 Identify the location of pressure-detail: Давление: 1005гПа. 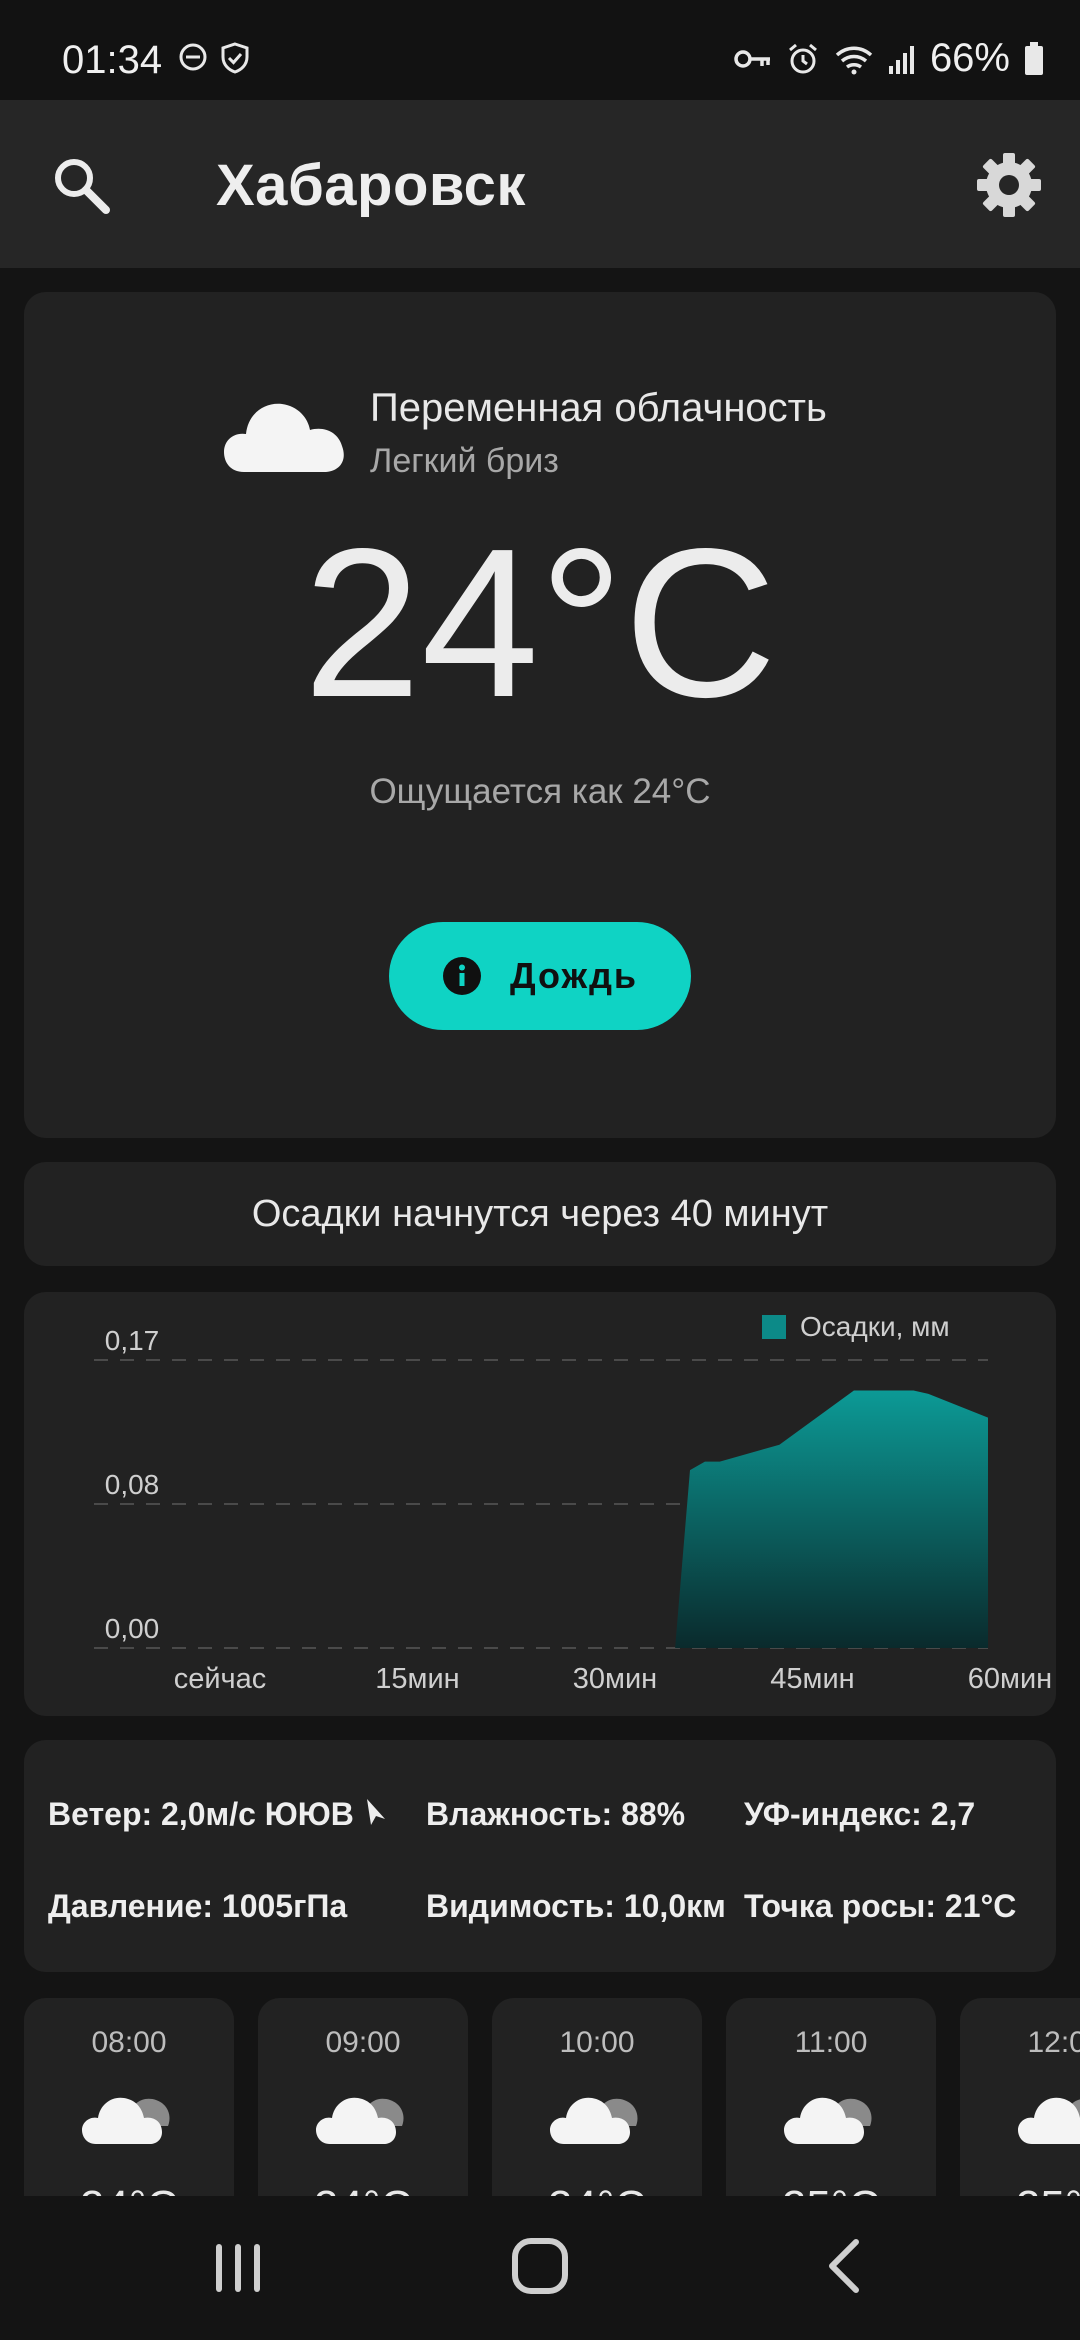
(198, 1906).